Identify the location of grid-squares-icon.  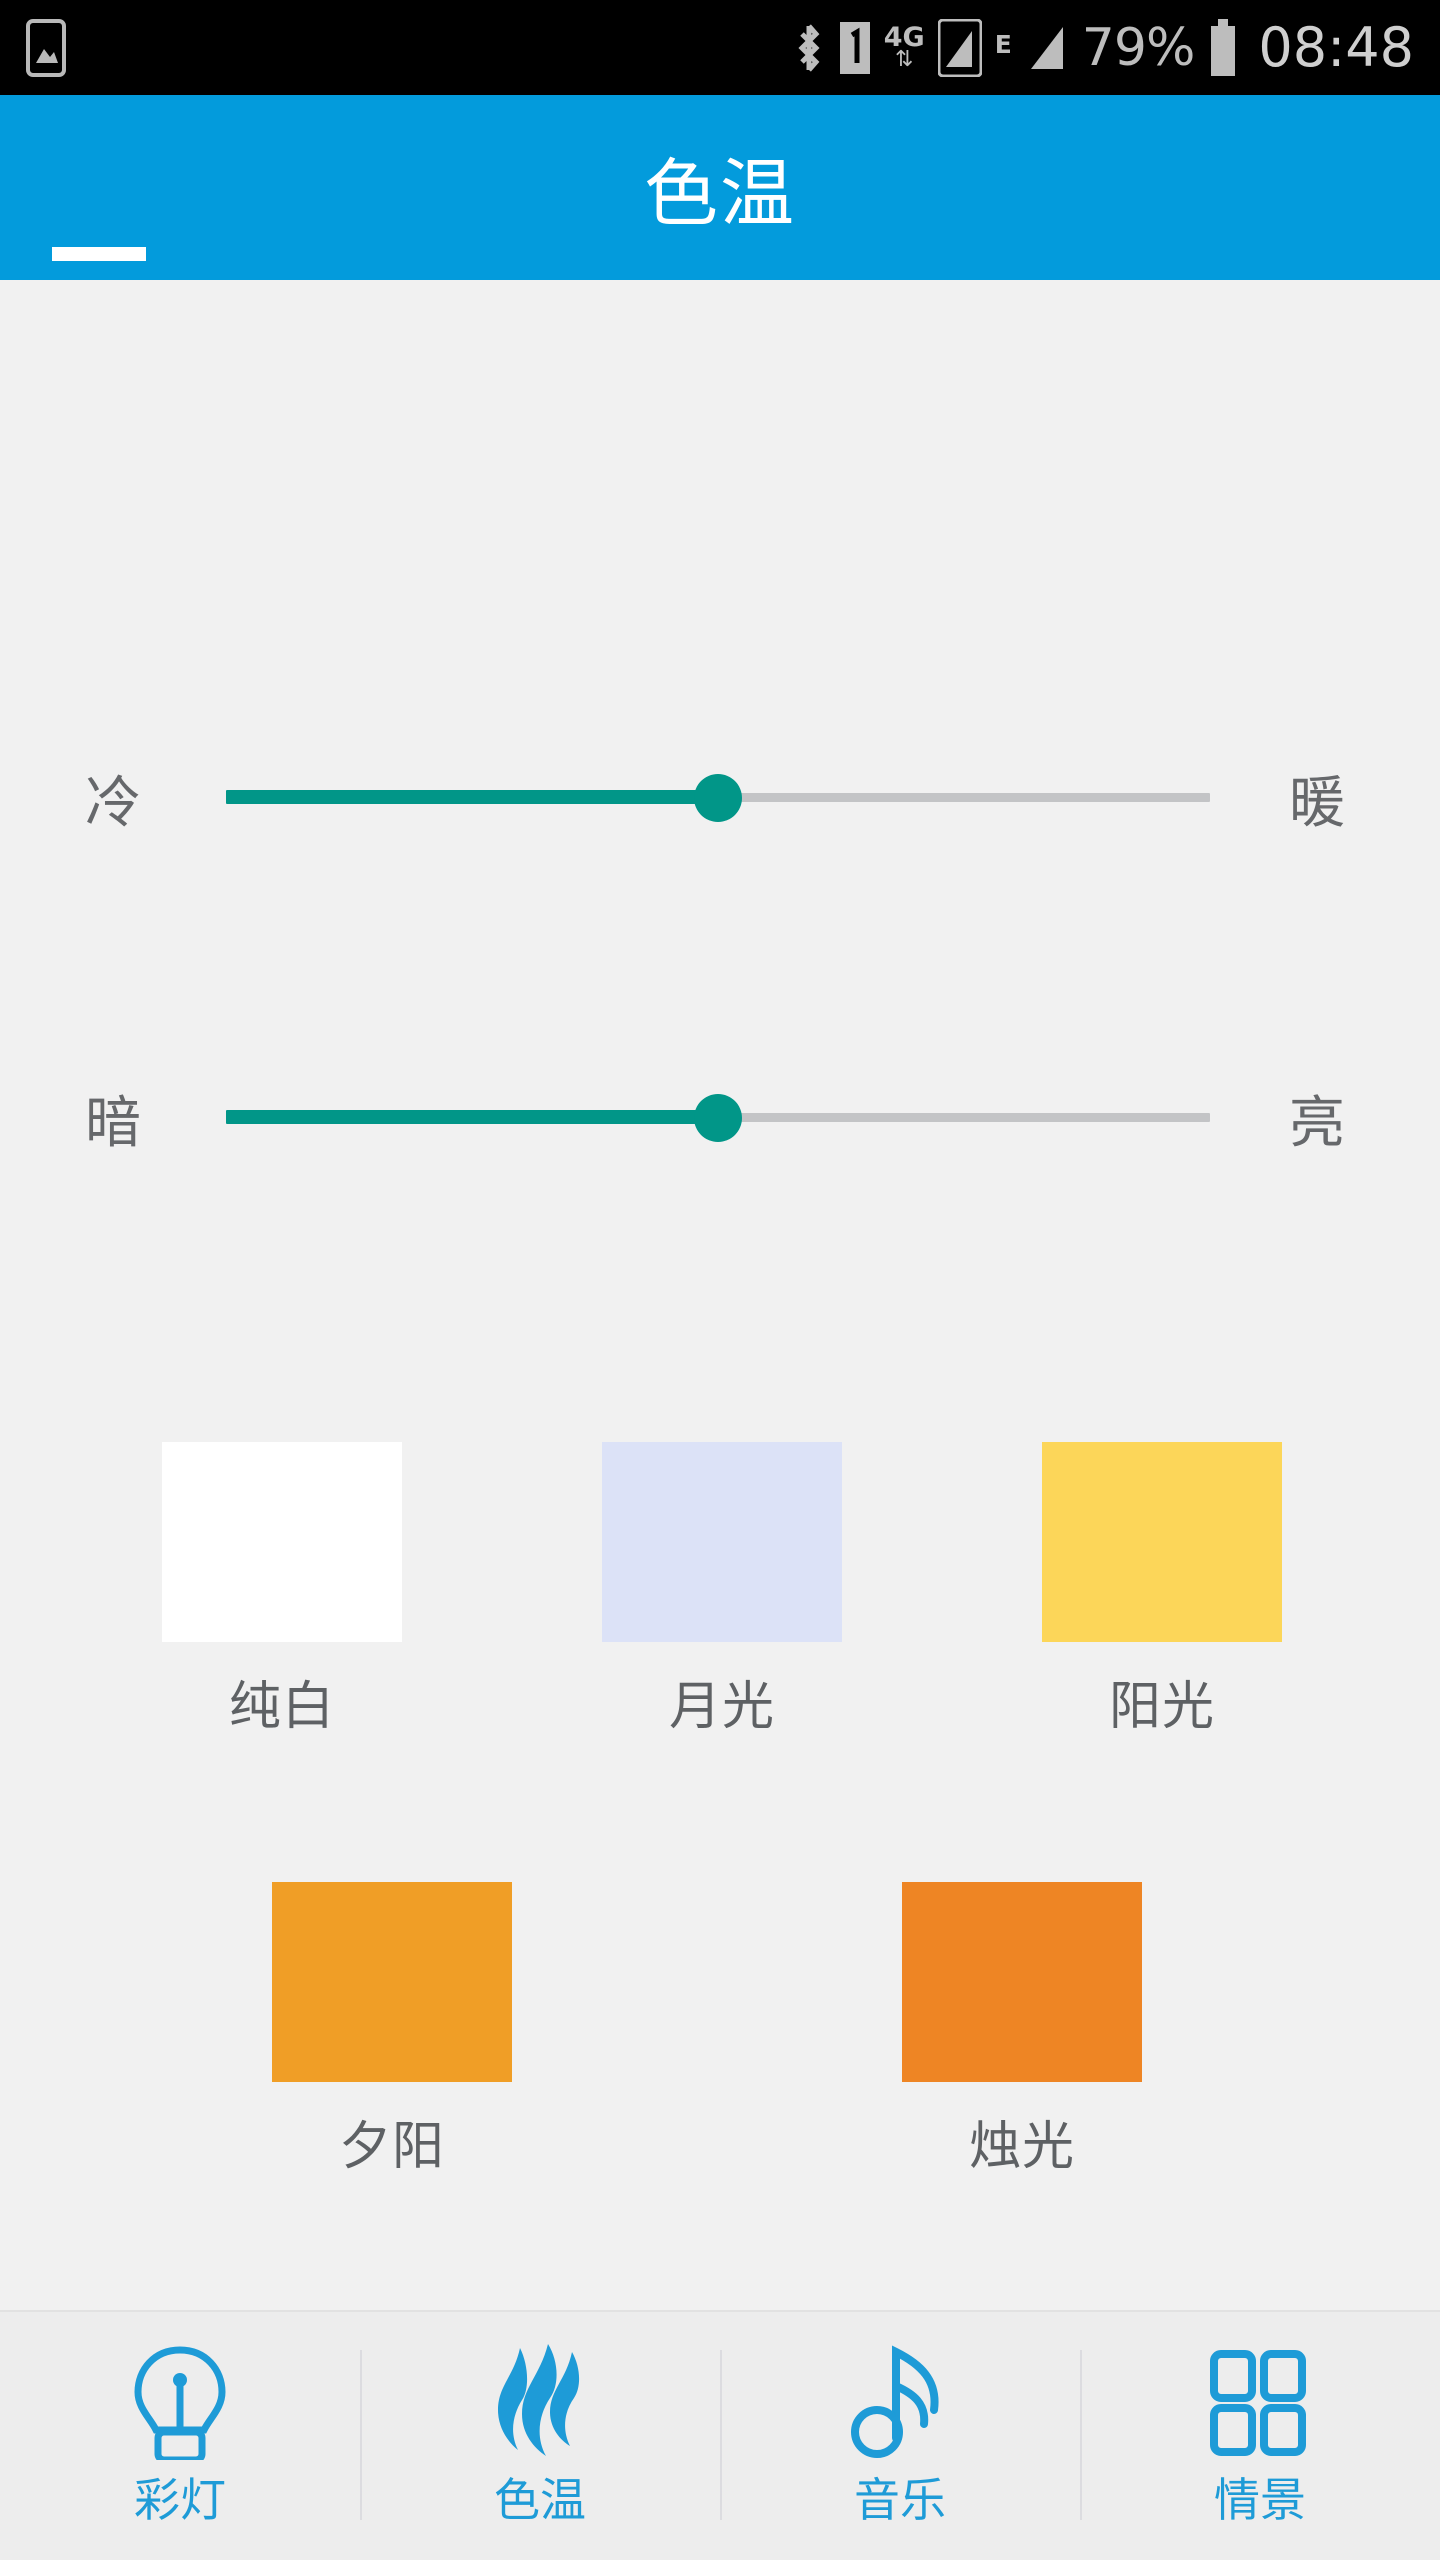
(1260, 2401).